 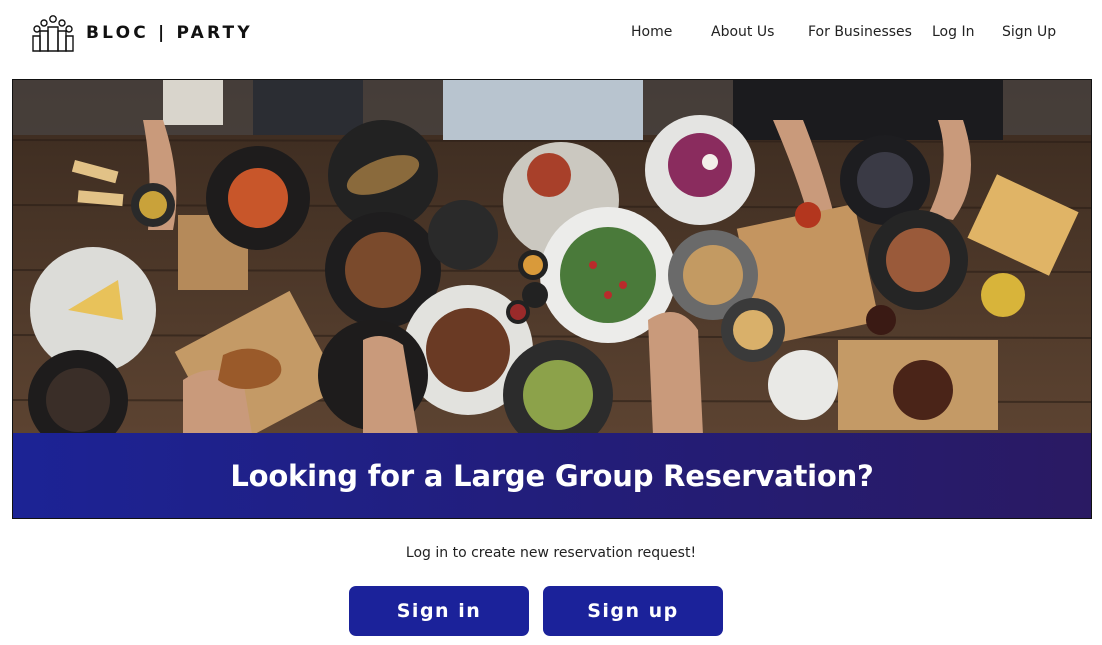 What do you see at coordinates (742, 32) in the screenshot?
I see `nav-about-us: About Us` at bounding box center [742, 32].